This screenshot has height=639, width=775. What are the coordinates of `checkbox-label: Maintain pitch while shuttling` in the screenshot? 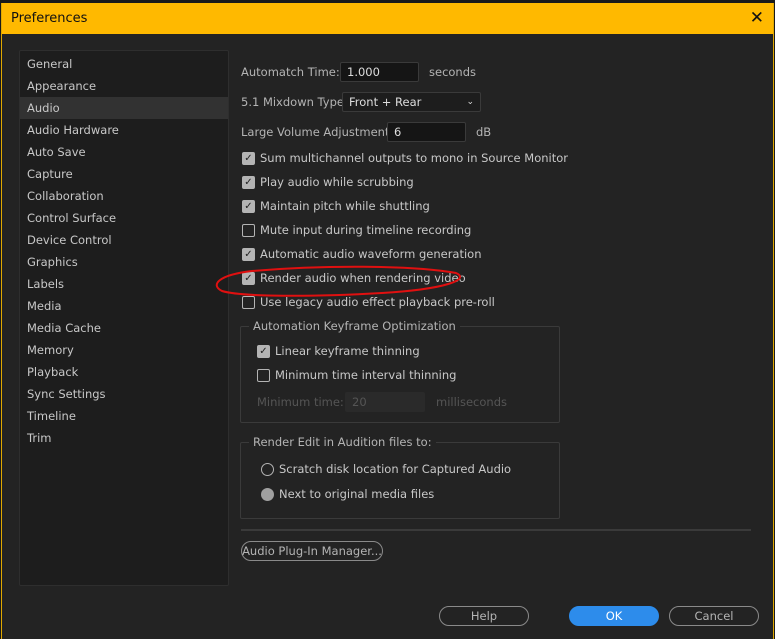 It's located at (345, 206).